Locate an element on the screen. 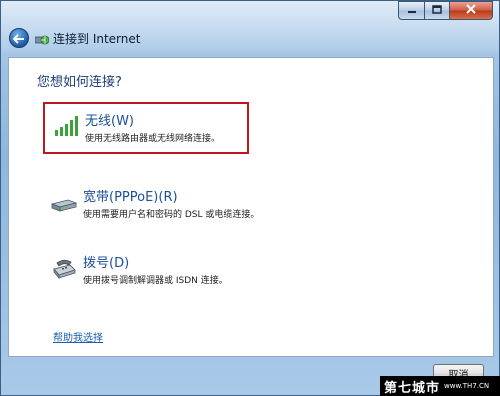 The image size is (500, 396). help-me-choose-link: 帮助我选择 is located at coordinates (78, 336).